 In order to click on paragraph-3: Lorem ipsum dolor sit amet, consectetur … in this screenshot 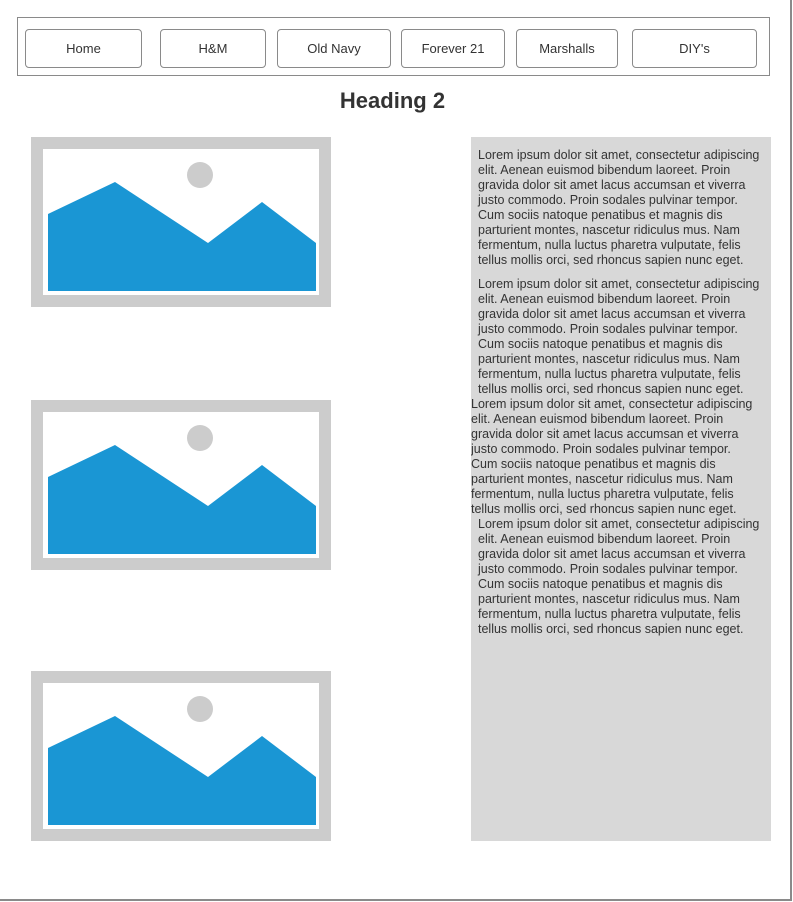, I will do `click(612, 456)`.